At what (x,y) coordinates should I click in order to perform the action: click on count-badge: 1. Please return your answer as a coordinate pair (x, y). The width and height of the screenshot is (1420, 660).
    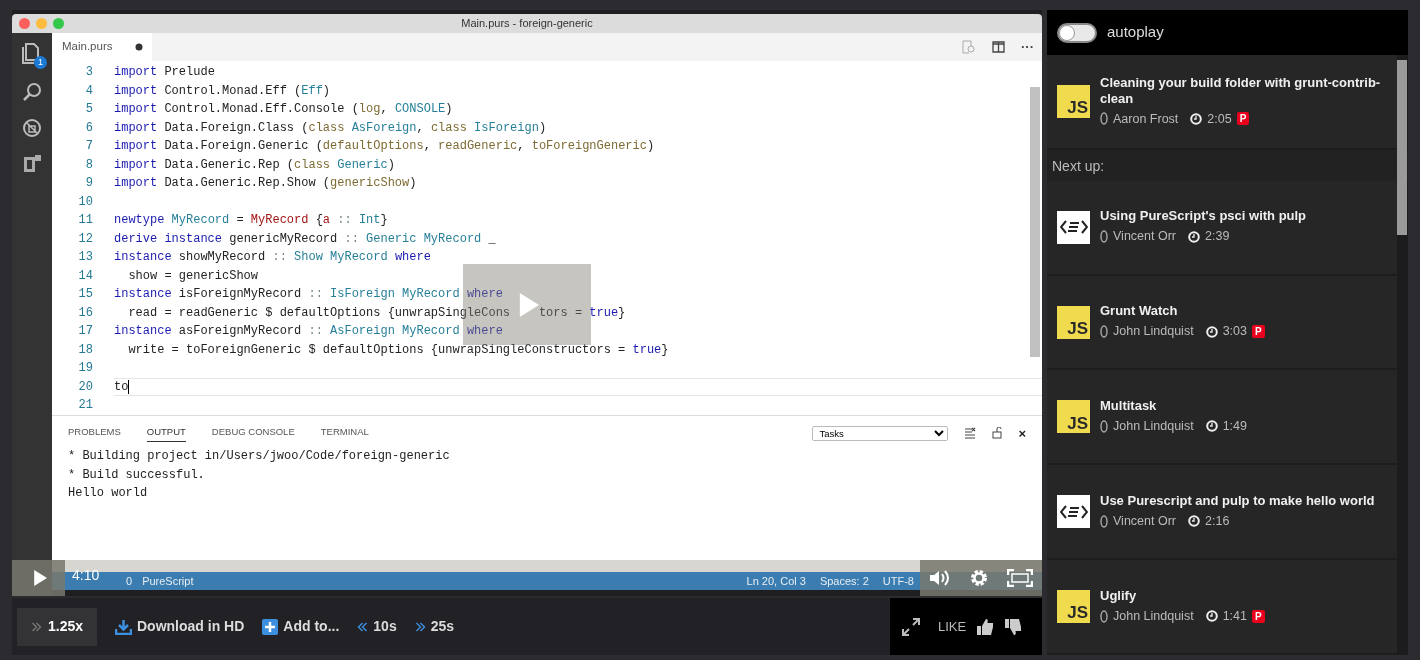
    Looking at the image, I should click on (40, 62).